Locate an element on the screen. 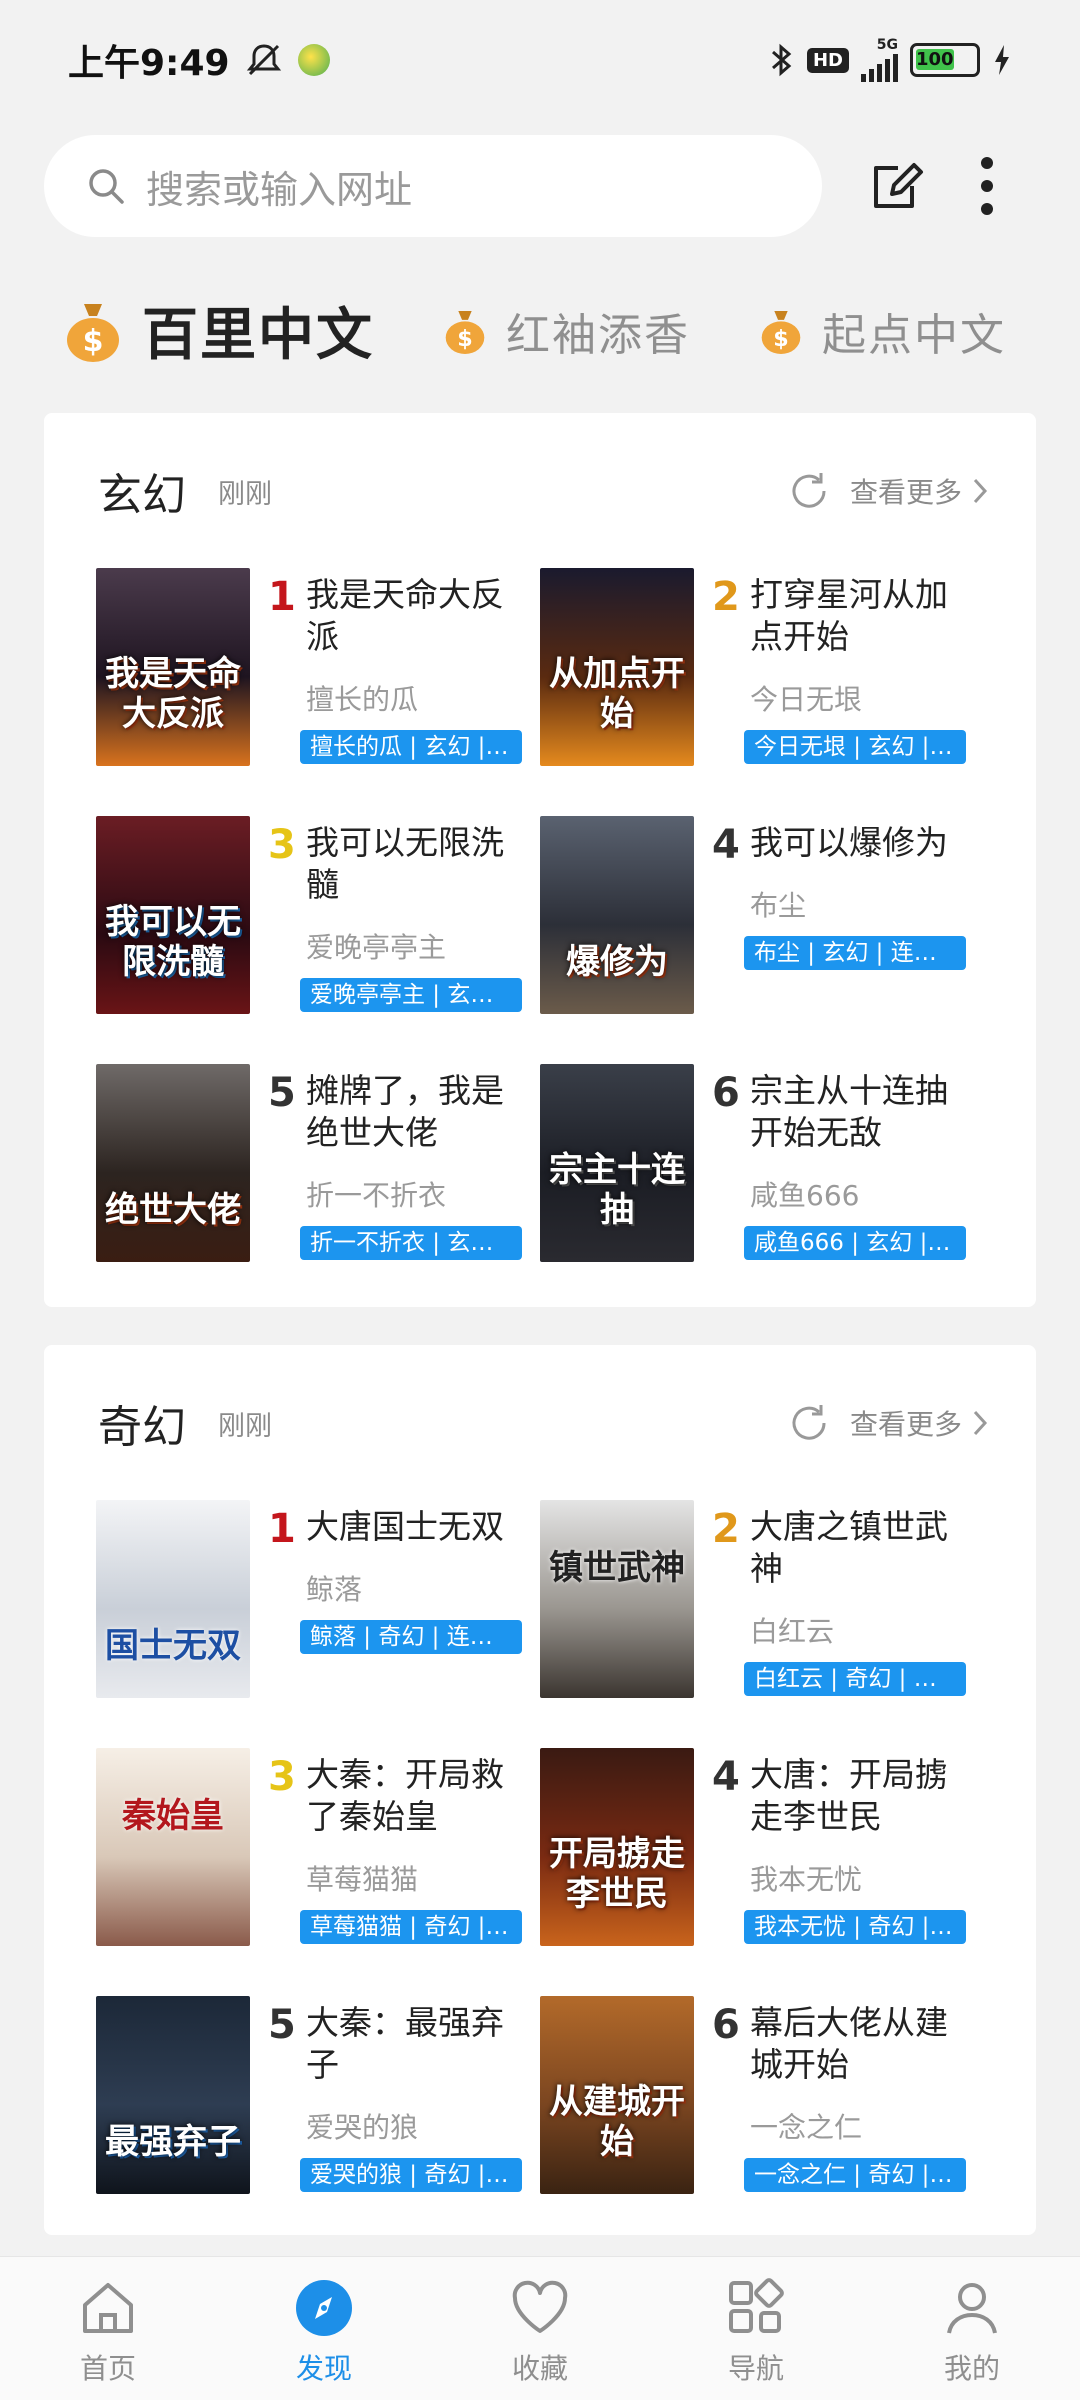 This screenshot has width=1080, height=2400. nav-favorites: 收藏 is located at coordinates (540, 2328).